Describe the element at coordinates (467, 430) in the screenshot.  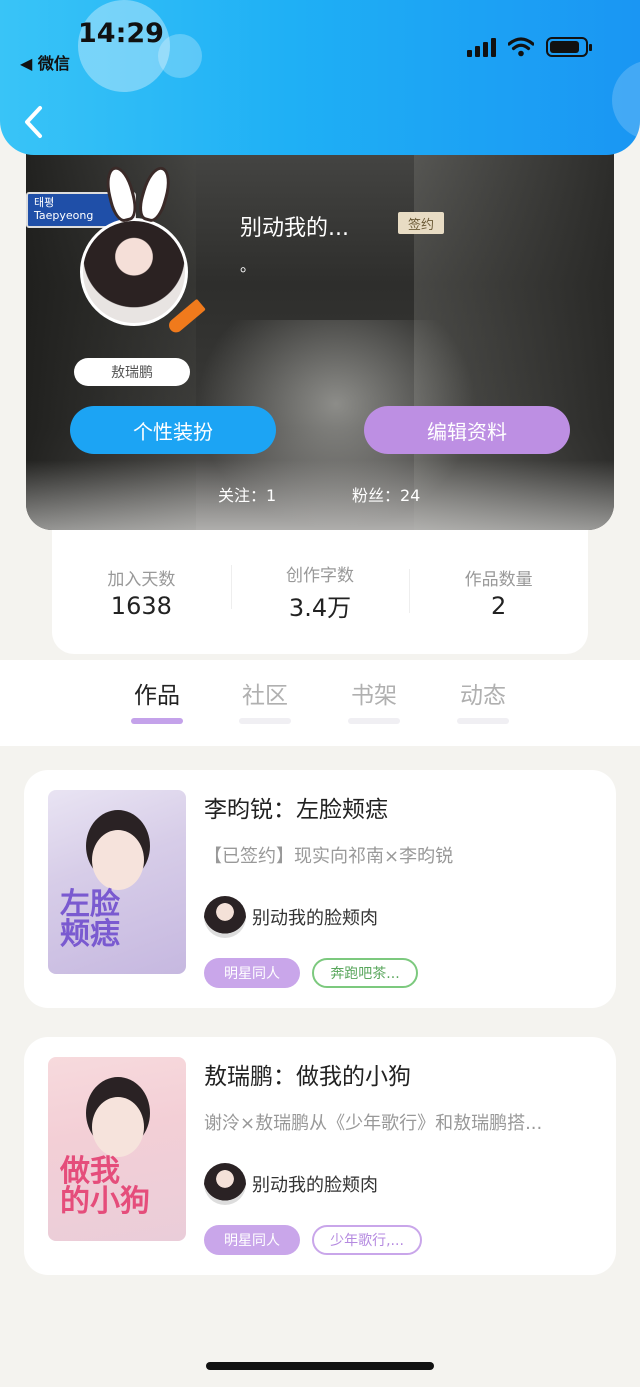
I see `edit-profile-button: 编辑资料` at that location.